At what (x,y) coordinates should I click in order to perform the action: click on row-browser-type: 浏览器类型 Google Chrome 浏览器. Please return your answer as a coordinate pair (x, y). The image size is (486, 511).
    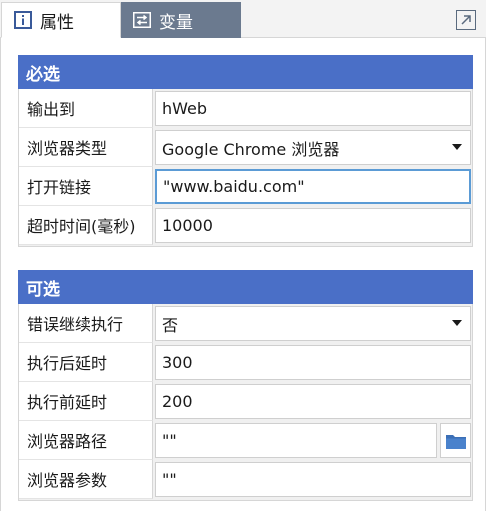
    Looking at the image, I should click on (245, 147).